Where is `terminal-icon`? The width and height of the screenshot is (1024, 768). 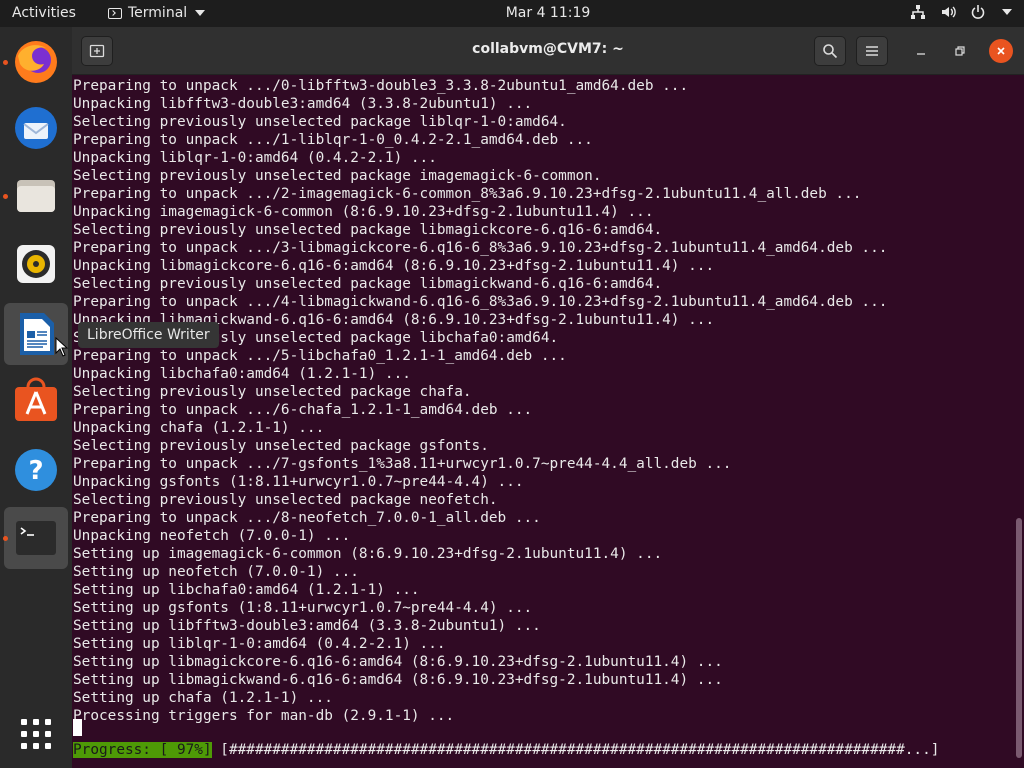 terminal-icon is located at coordinates (36, 538).